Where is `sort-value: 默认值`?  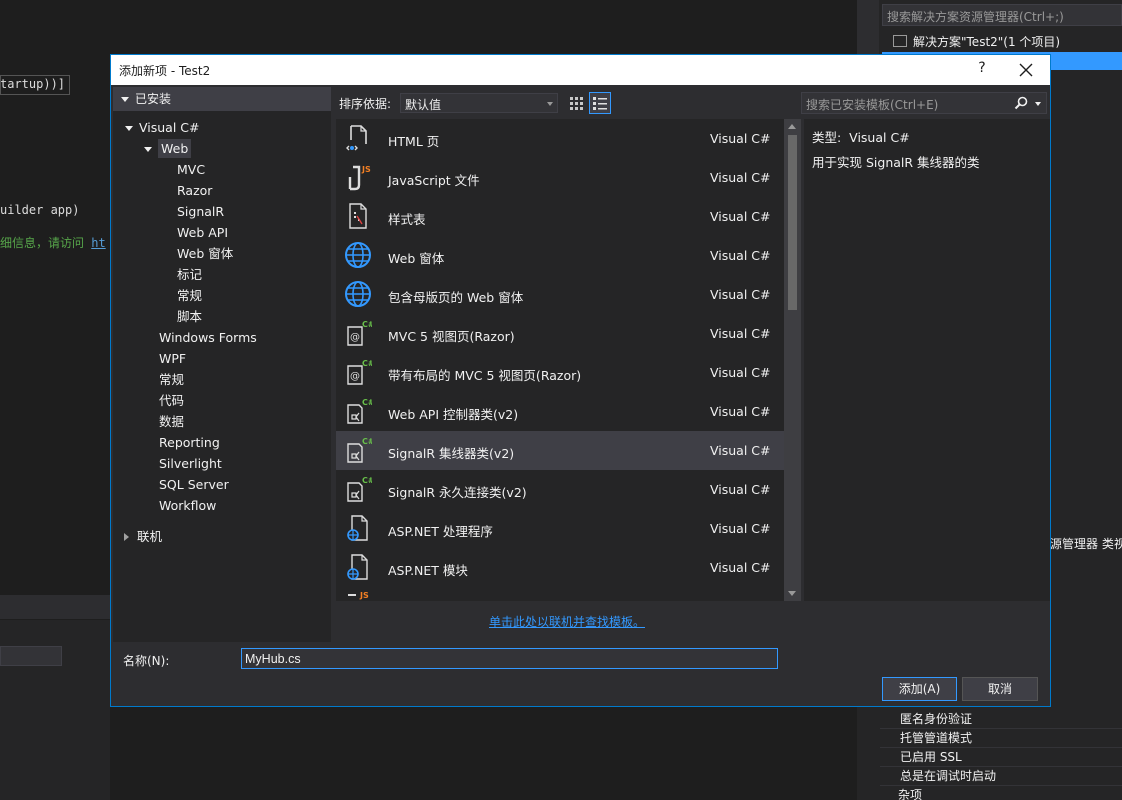 sort-value: 默认值 is located at coordinates (423, 105).